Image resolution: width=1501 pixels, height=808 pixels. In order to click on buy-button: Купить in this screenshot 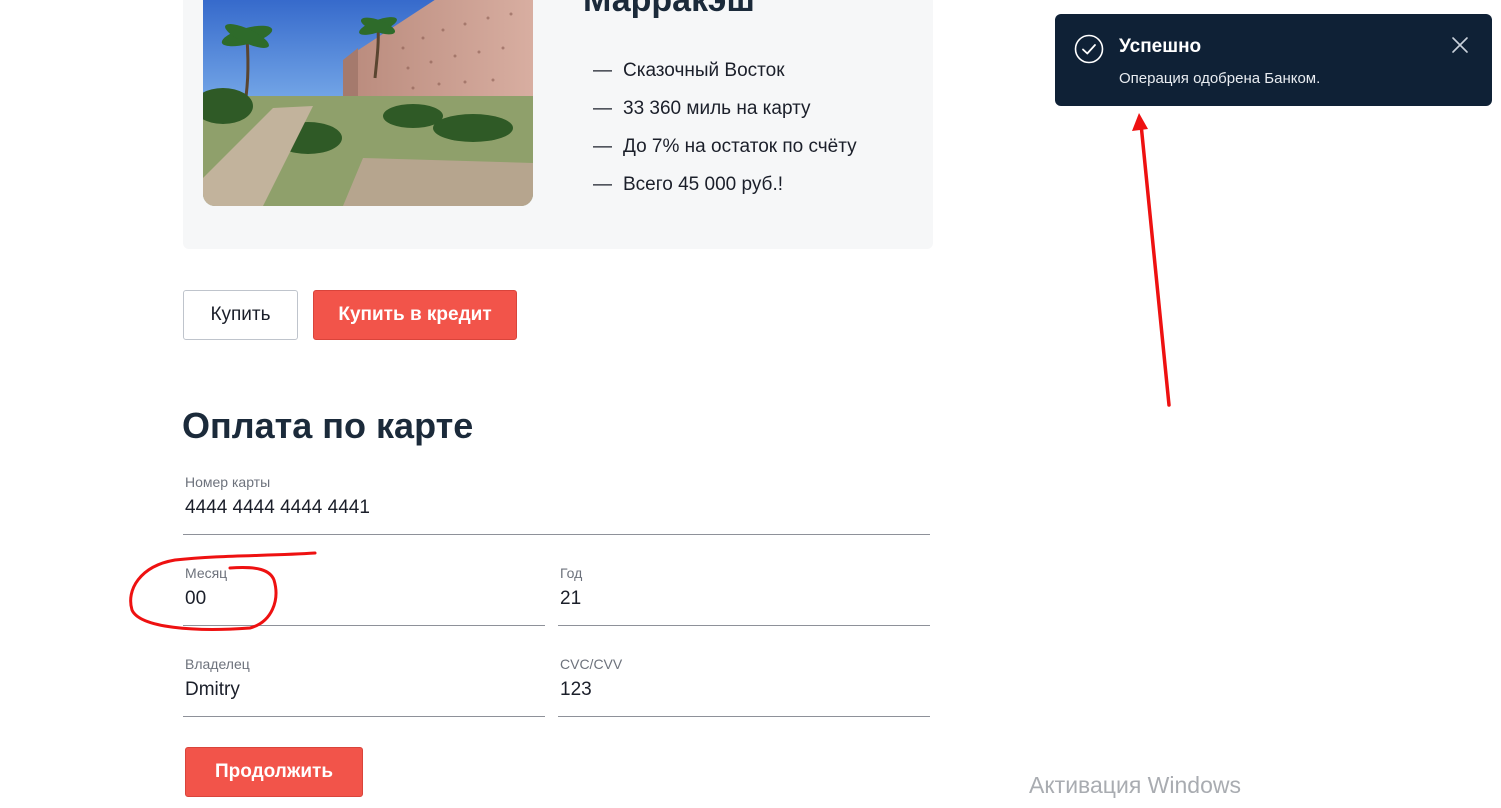, I will do `click(240, 315)`.